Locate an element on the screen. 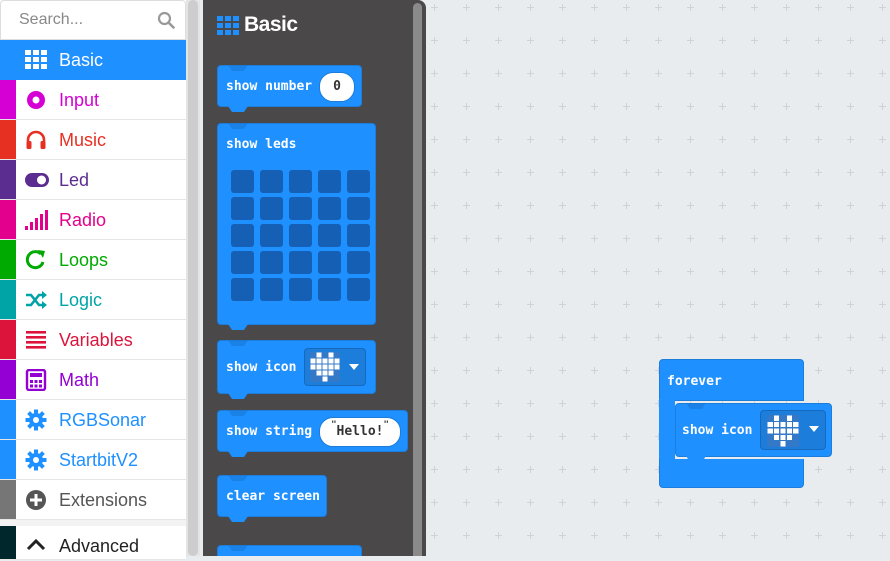 The image size is (890, 561). category-input: Input is located at coordinates (93, 100).